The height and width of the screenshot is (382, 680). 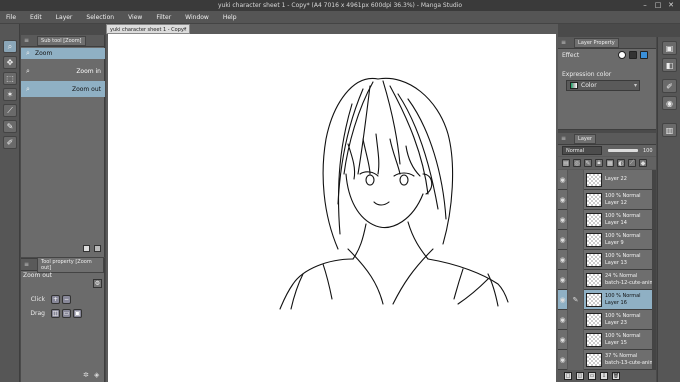 I want to click on menu-layer: Layer, so click(x=64, y=17).